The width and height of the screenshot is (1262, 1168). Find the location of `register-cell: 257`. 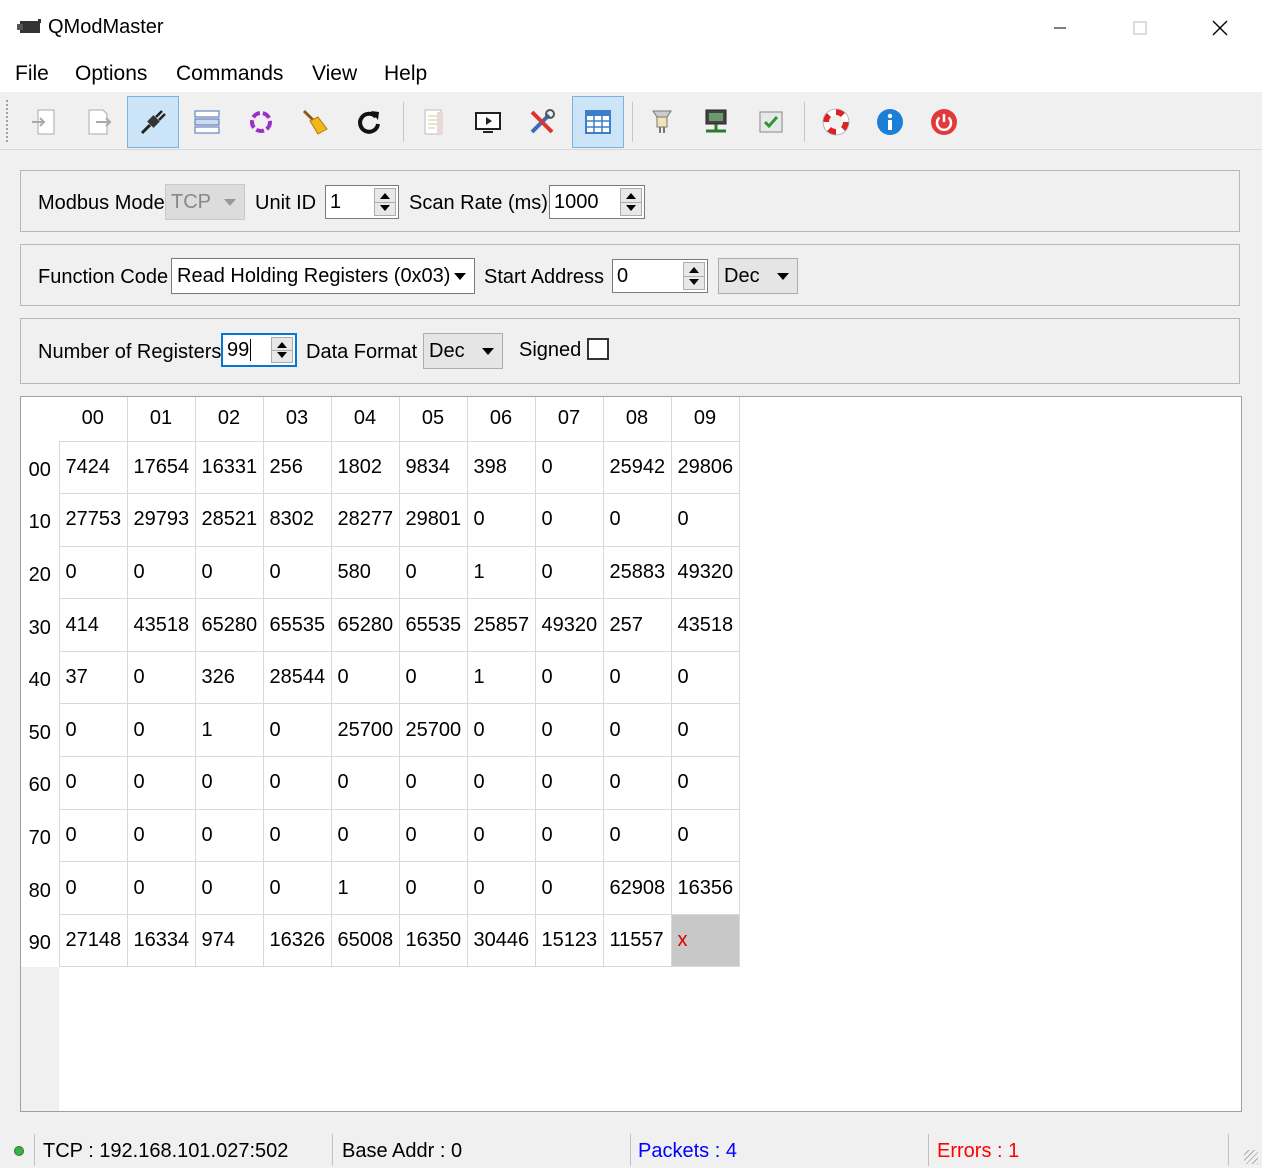

register-cell: 257 is located at coordinates (637, 625).